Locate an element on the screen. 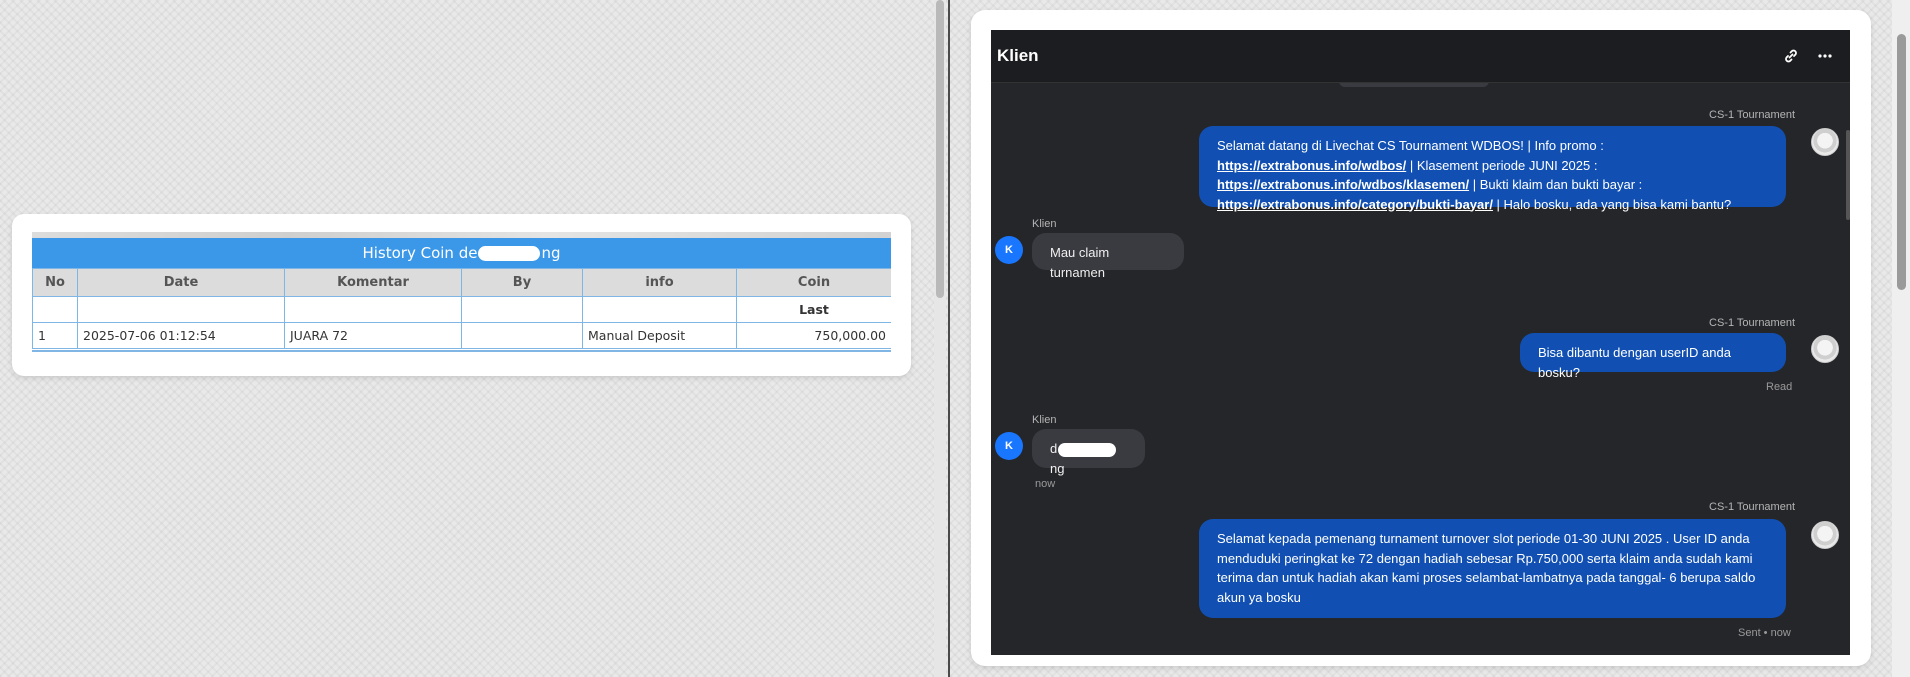 This screenshot has height=677, width=1910. column-header-no: No is located at coordinates (55, 282).